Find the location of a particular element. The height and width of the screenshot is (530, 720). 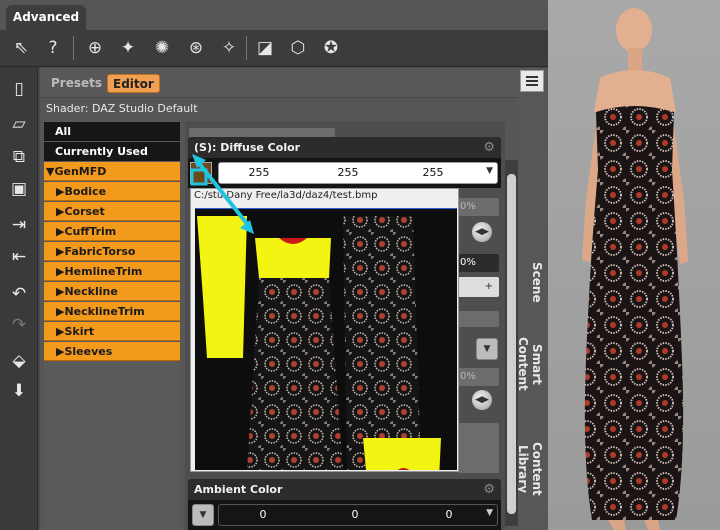

category-fabrictorso: ▶FabricTorso is located at coordinates (112, 251).